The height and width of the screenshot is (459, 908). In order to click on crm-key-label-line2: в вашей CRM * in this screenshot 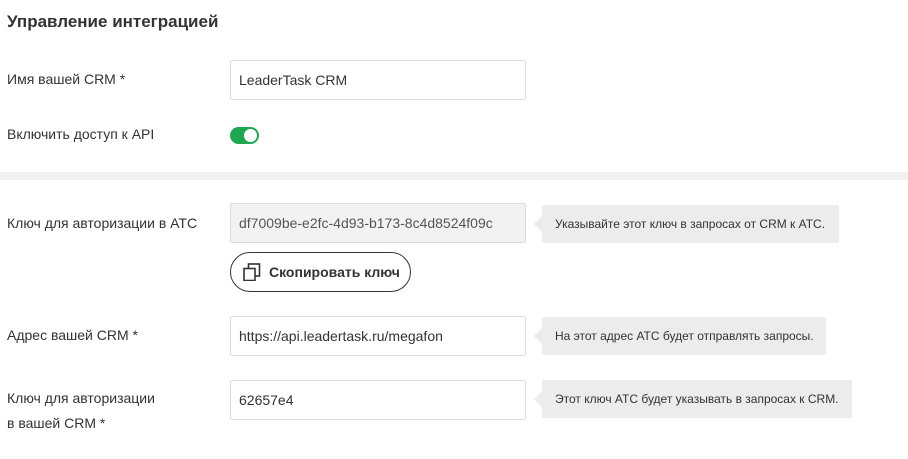, I will do `click(56, 423)`.